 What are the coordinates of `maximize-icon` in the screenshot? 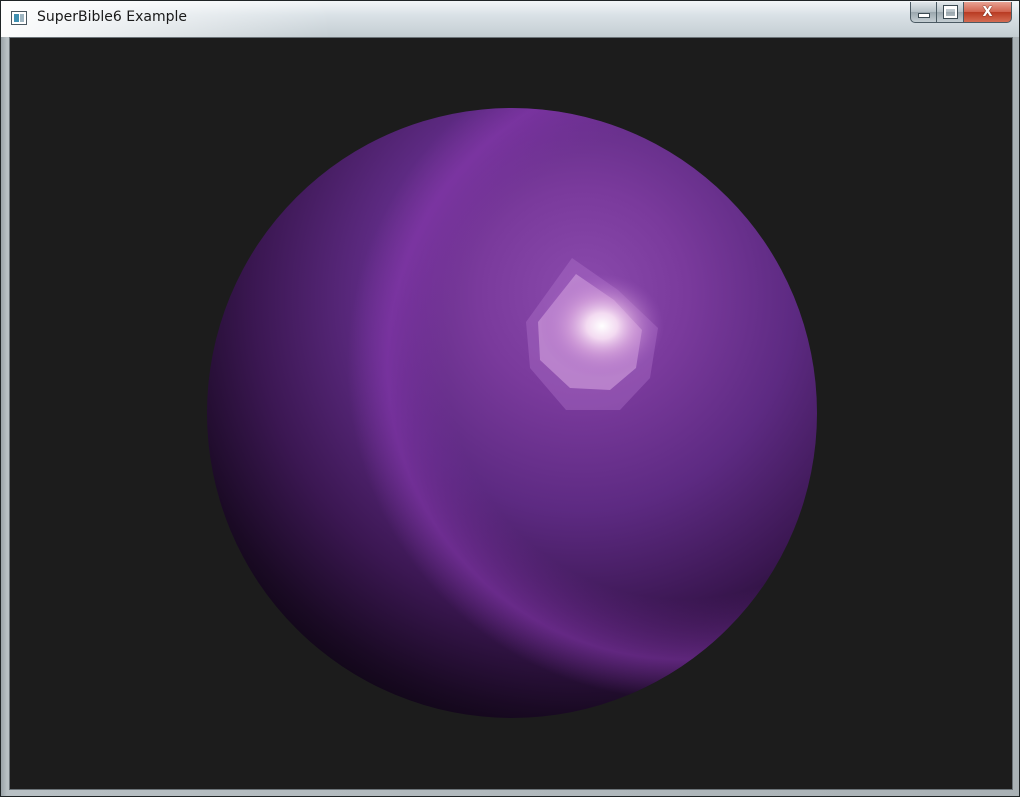 It's located at (950, 12).